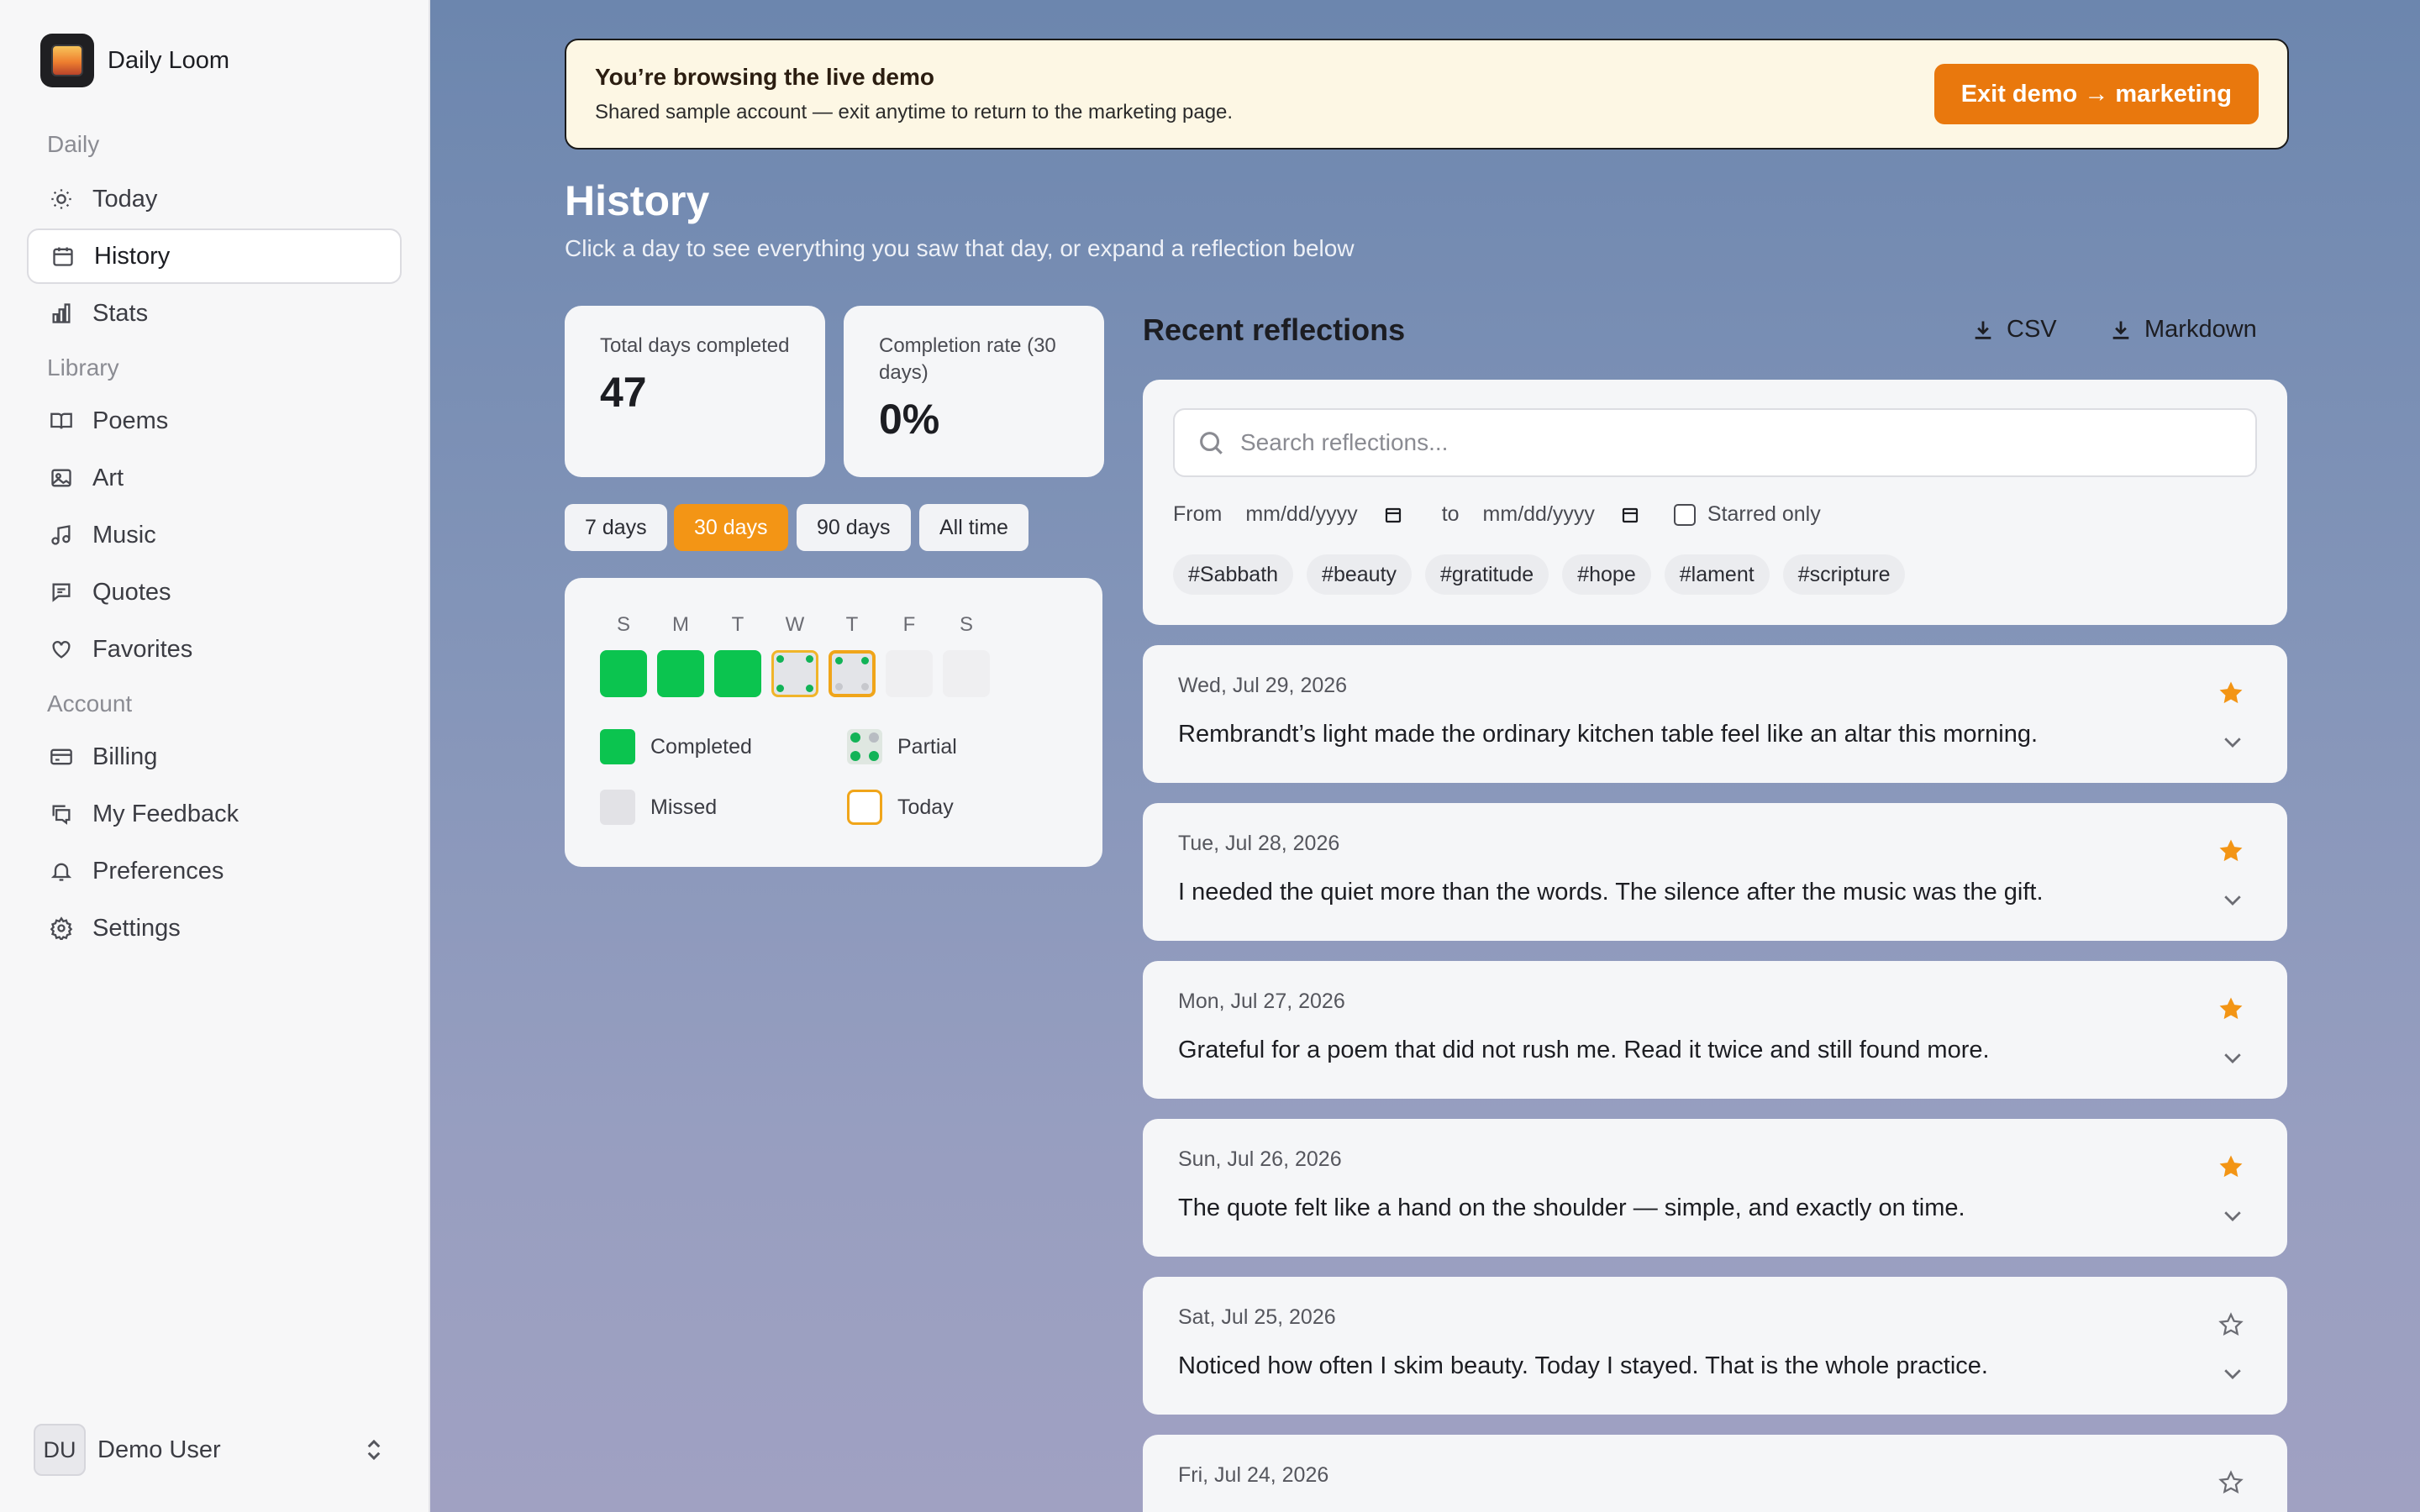  What do you see at coordinates (214, 313) in the screenshot?
I see `sidebar-item-stats: Stats` at bounding box center [214, 313].